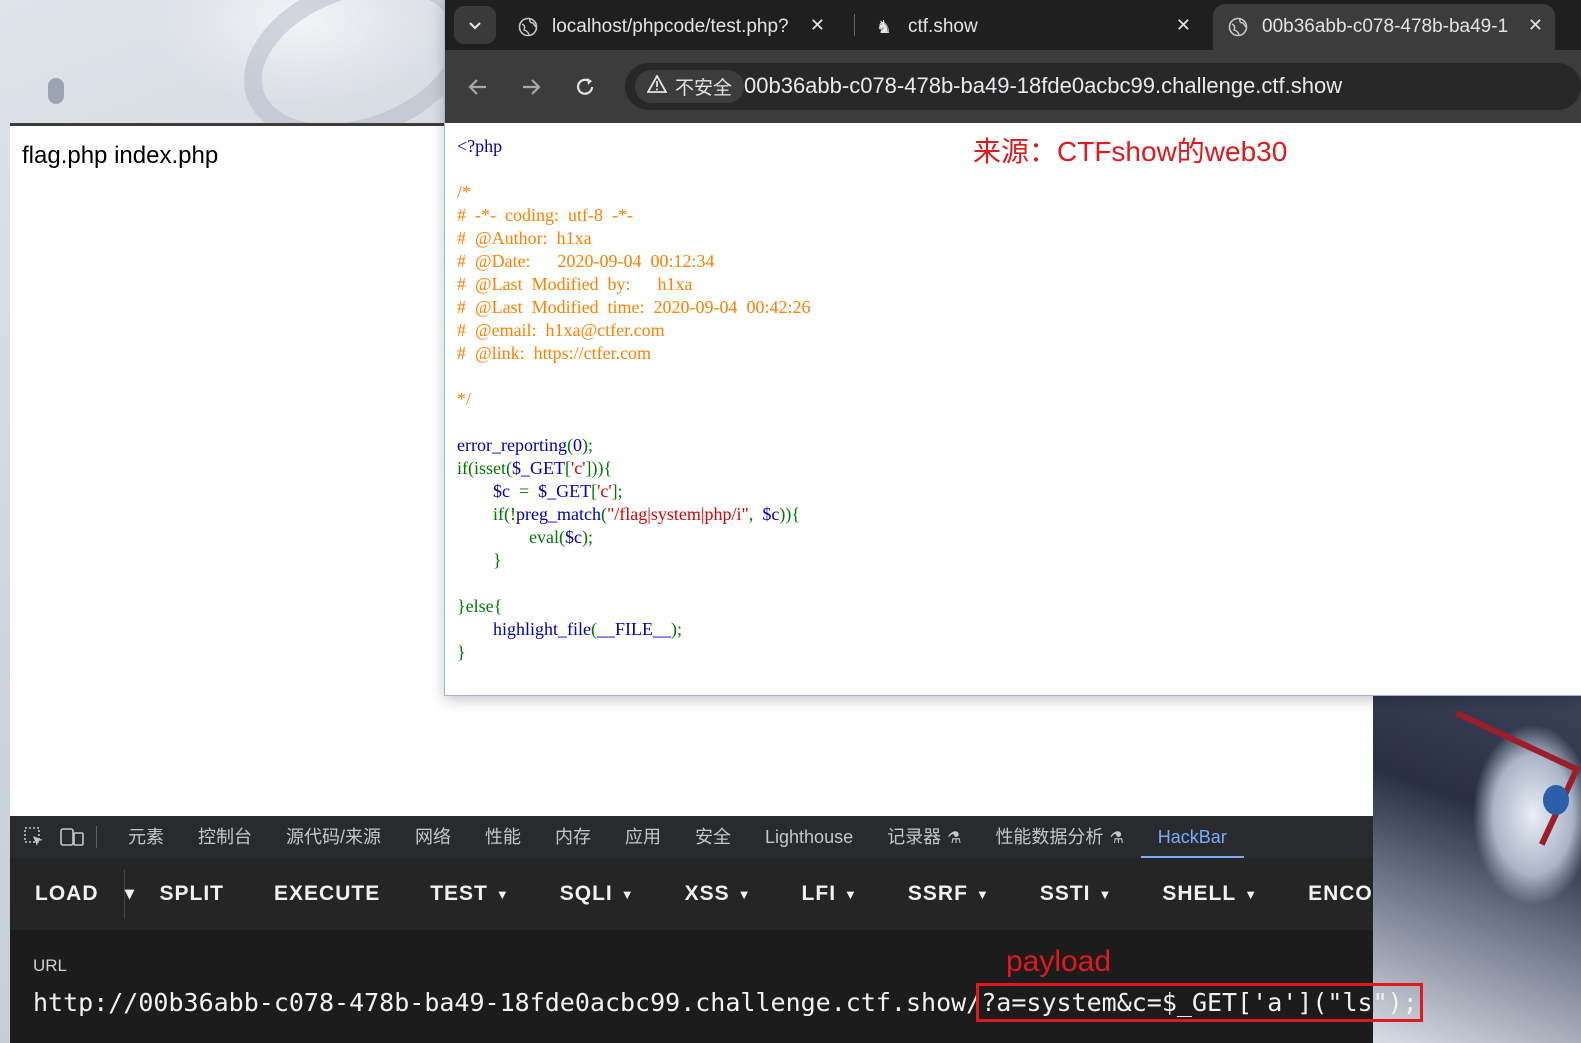 This screenshot has width=1581, height=1043. What do you see at coordinates (503, 837) in the screenshot?
I see `devtools-tab-performance: 性能` at bounding box center [503, 837].